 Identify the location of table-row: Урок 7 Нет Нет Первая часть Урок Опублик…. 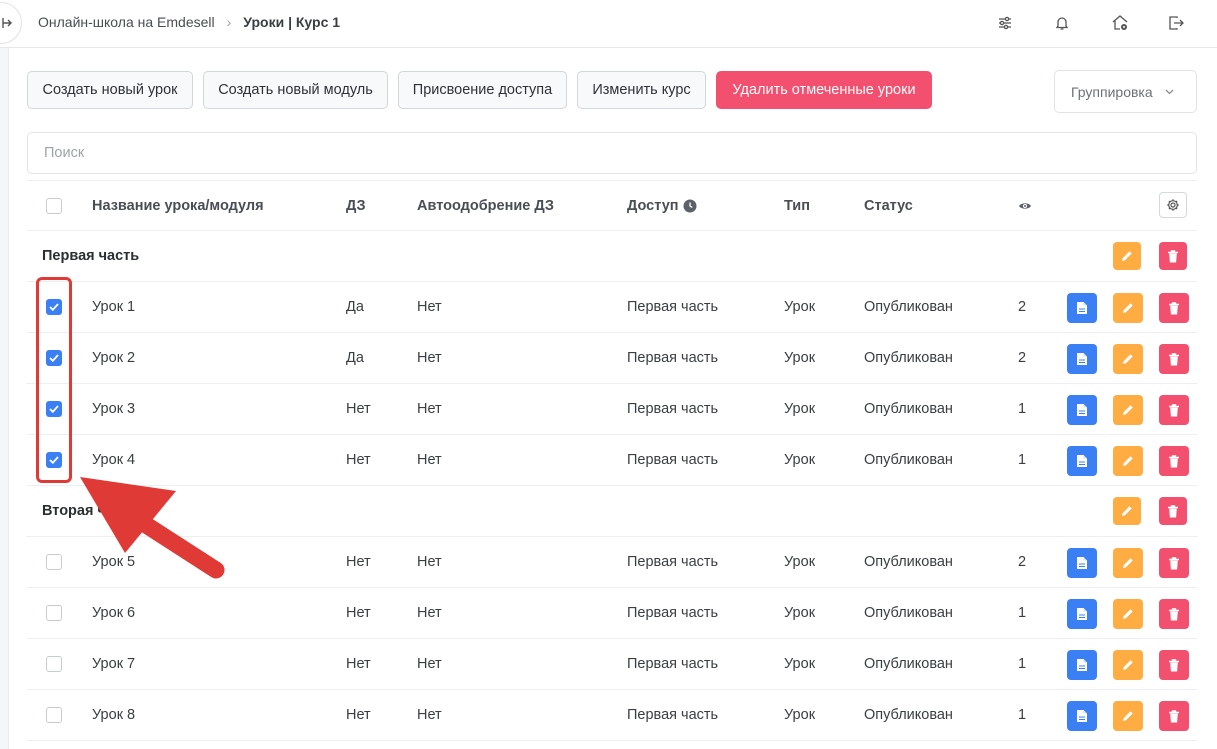
(612, 664).